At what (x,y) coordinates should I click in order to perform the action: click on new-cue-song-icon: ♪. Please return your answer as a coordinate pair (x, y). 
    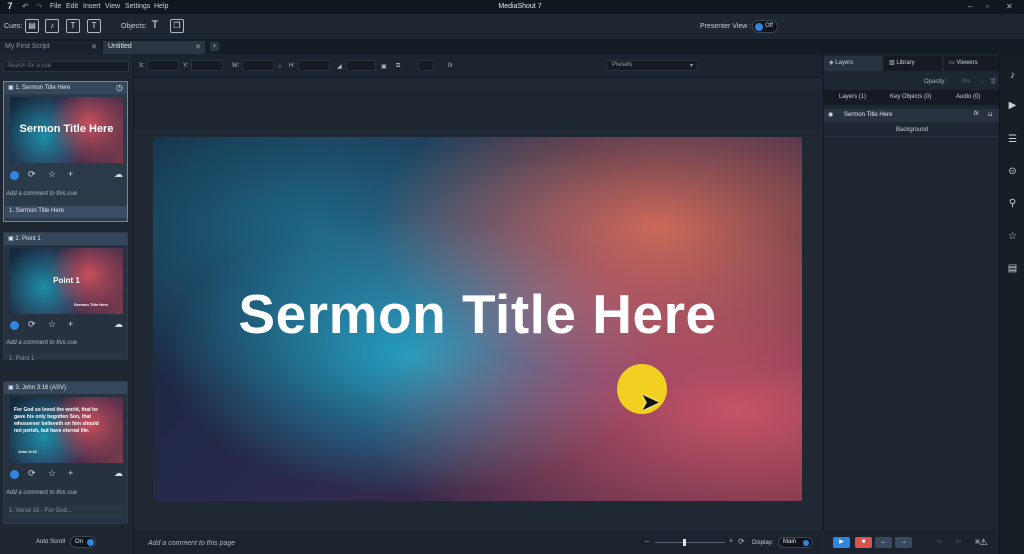
    Looking at the image, I should click on (52, 26).